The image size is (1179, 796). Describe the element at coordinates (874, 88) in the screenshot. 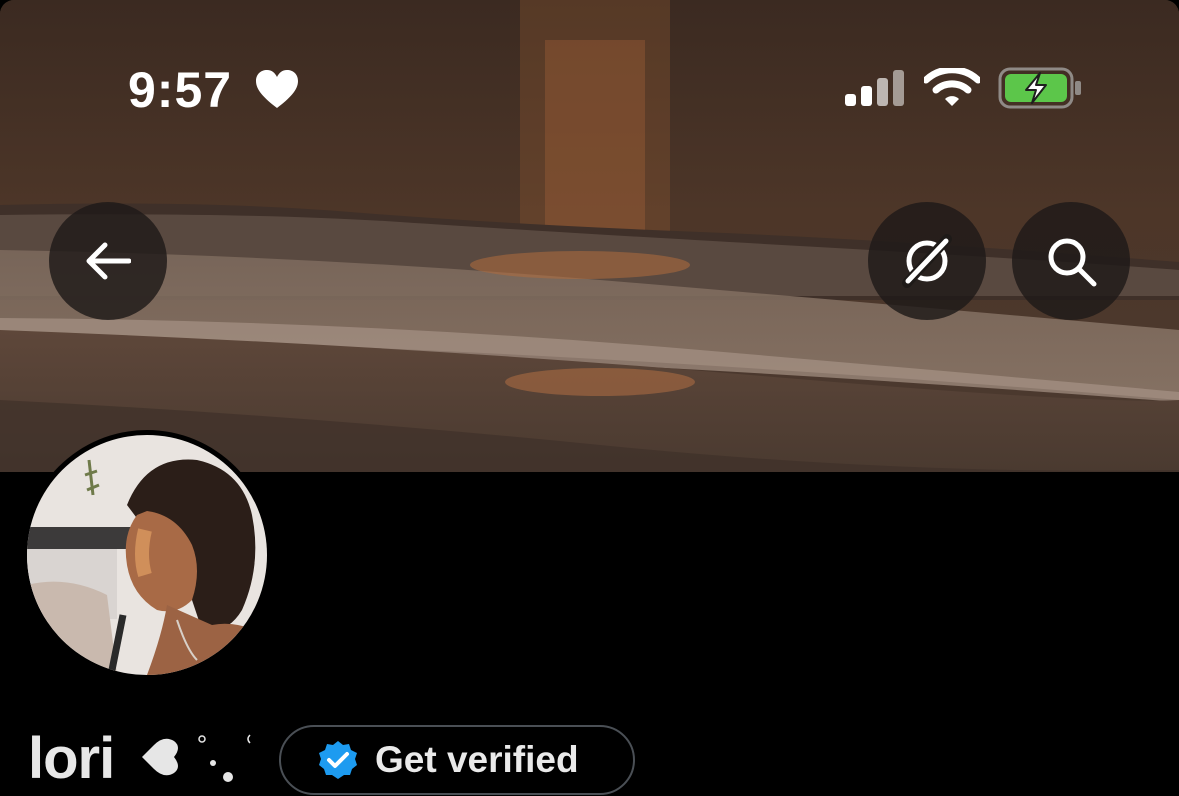

I see `signal-icon` at that location.